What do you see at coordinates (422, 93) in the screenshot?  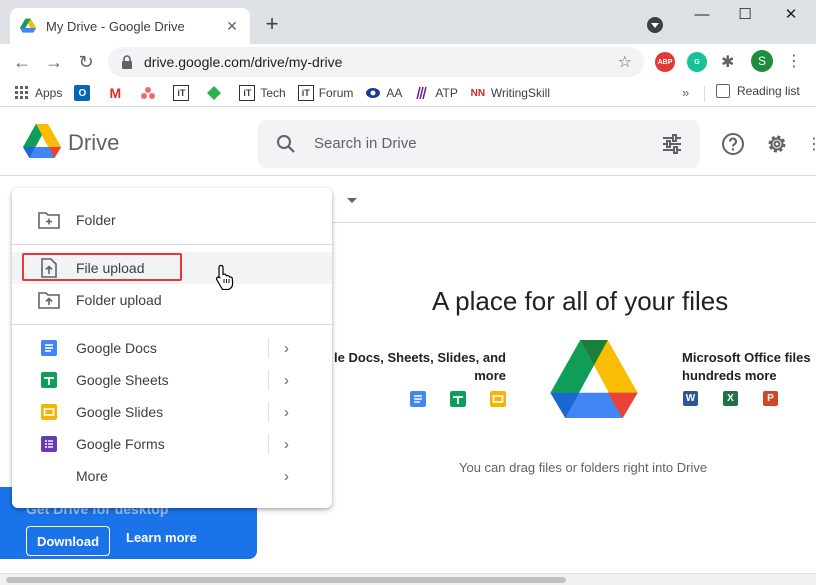 I see `atp-icon` at bounding box center [422, 93].